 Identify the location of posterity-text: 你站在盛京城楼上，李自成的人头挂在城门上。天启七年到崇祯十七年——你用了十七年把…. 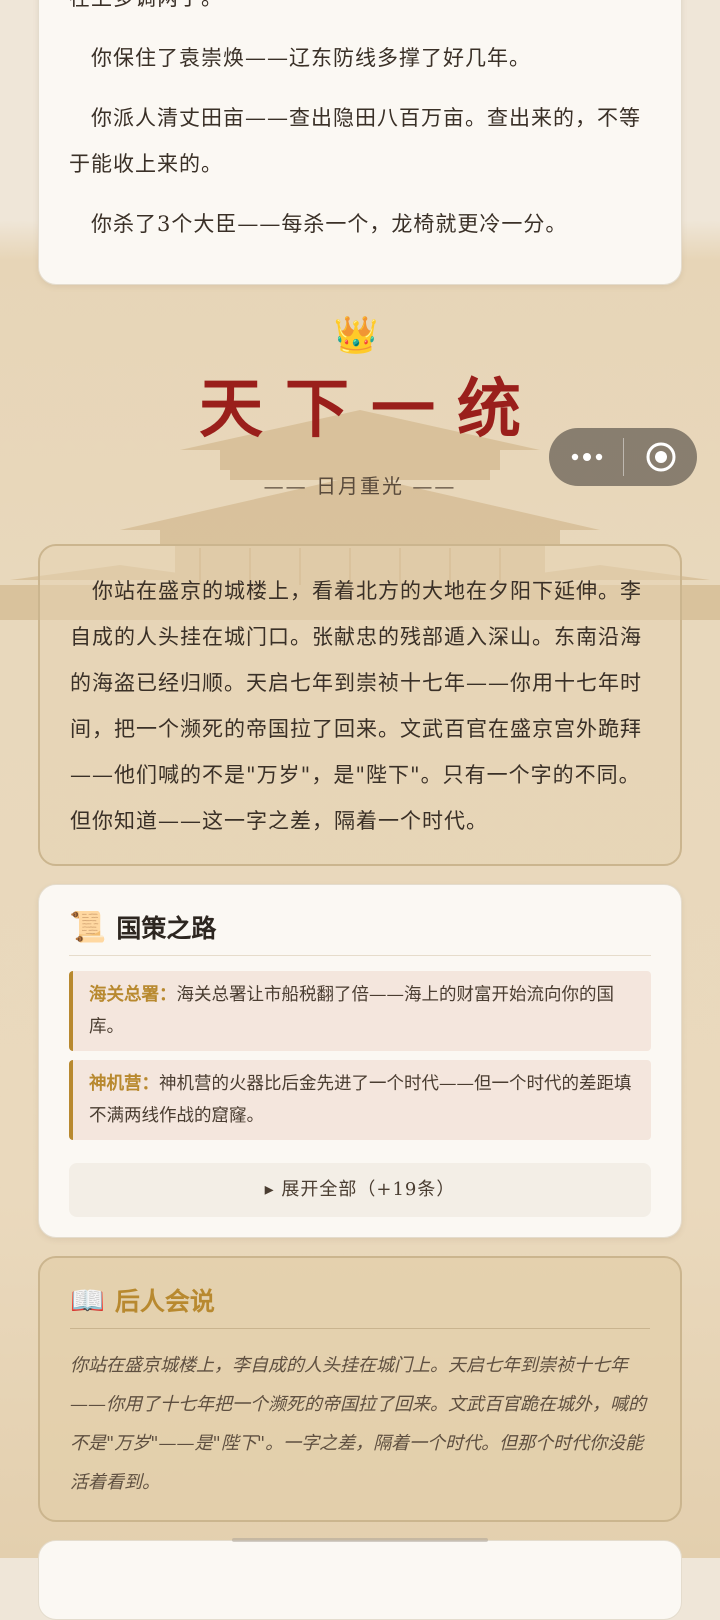
(358, 1424).